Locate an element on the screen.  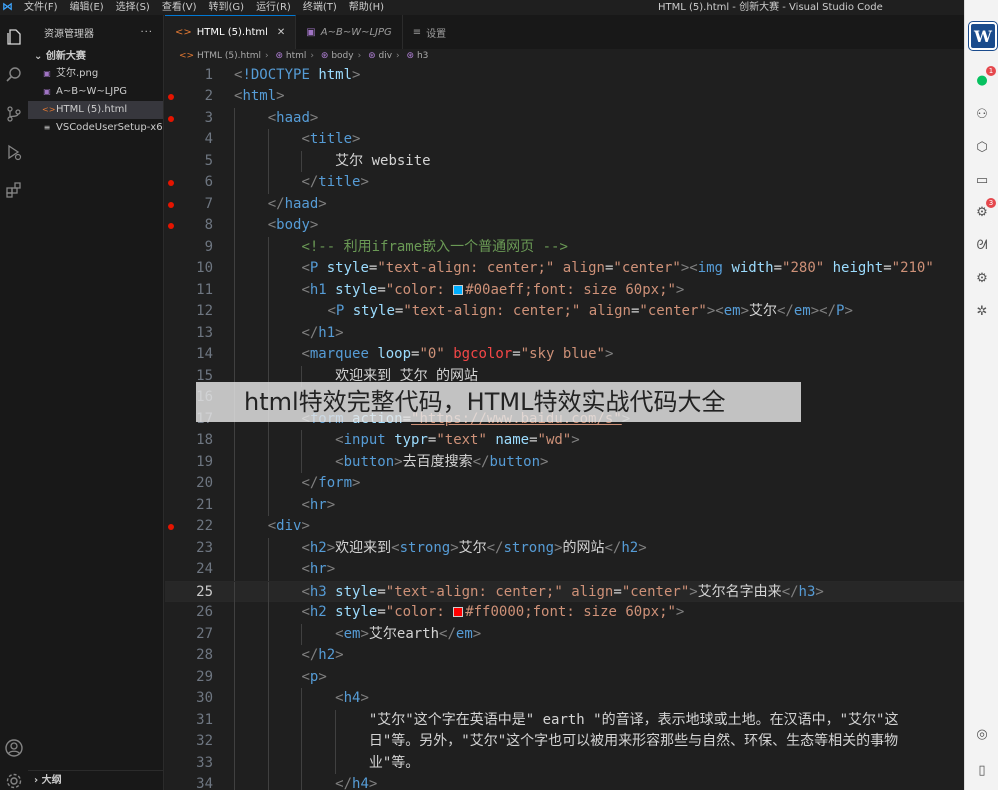
code-token: < is located at coordinates (395, 547).